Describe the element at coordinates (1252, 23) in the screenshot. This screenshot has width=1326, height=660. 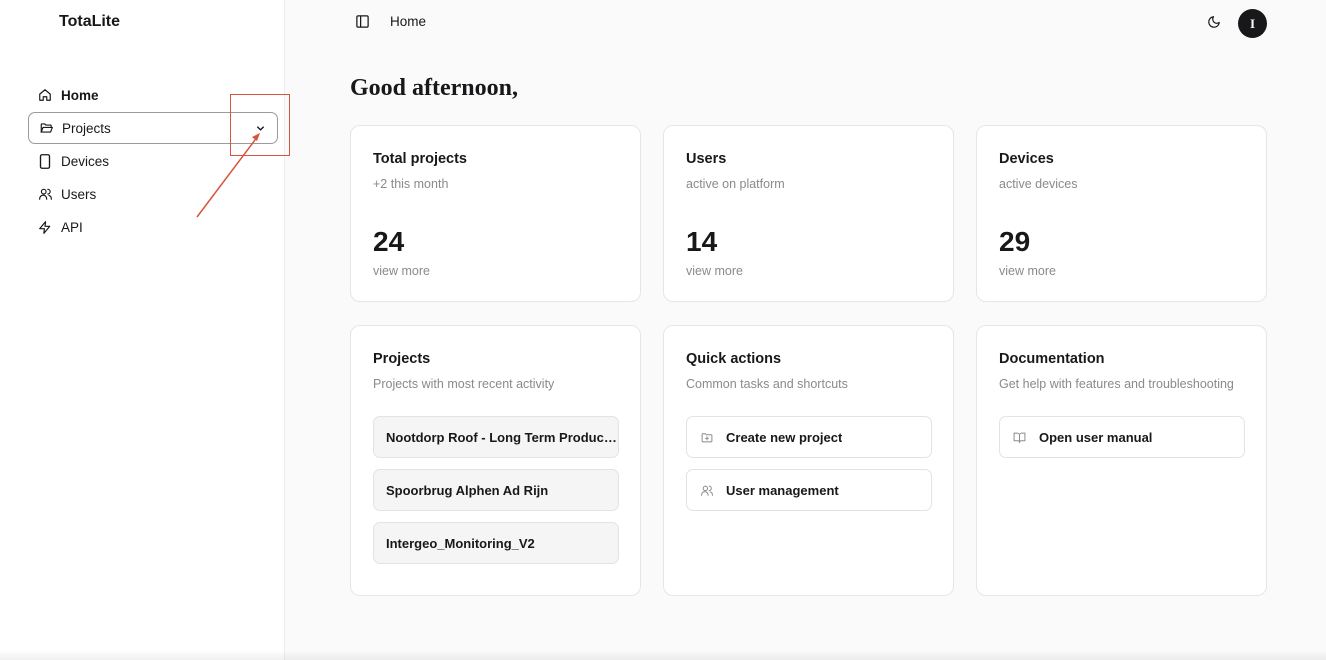
I see `avatar: I` at that location.